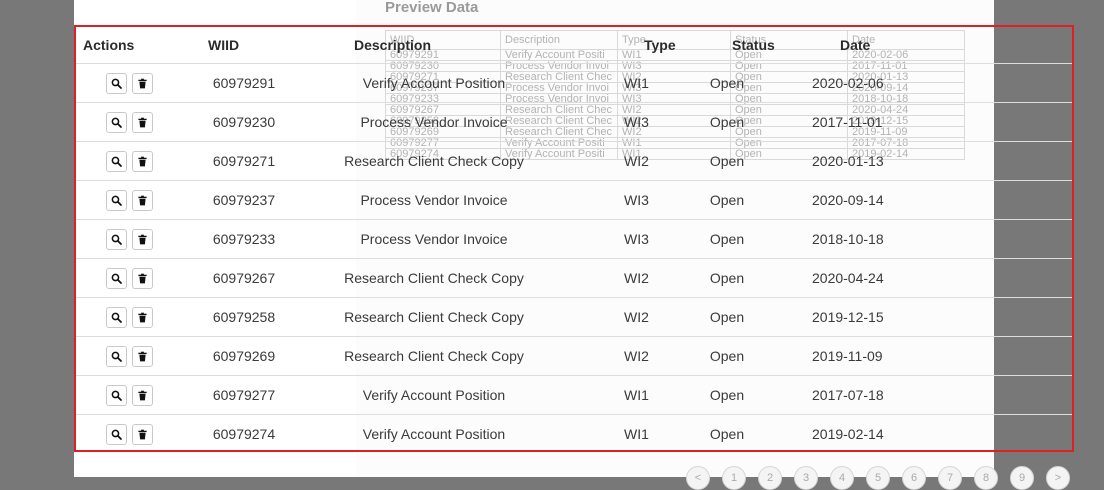 Image resolution: width=1104 pixels, height=490 pixels. Describe the element at coordinates (910, 239) in the screenshot. I see `date-cell: 2018-10-18` at that location.